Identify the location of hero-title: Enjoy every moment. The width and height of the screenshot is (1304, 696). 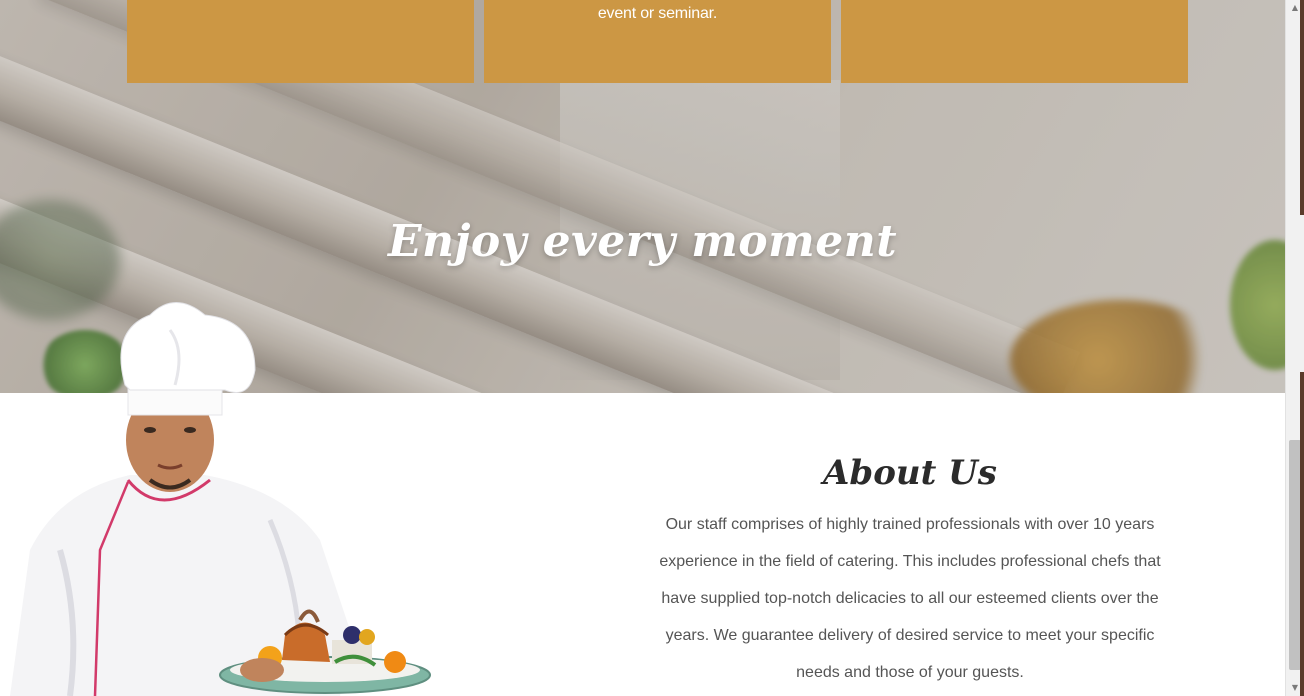
(642, 241).